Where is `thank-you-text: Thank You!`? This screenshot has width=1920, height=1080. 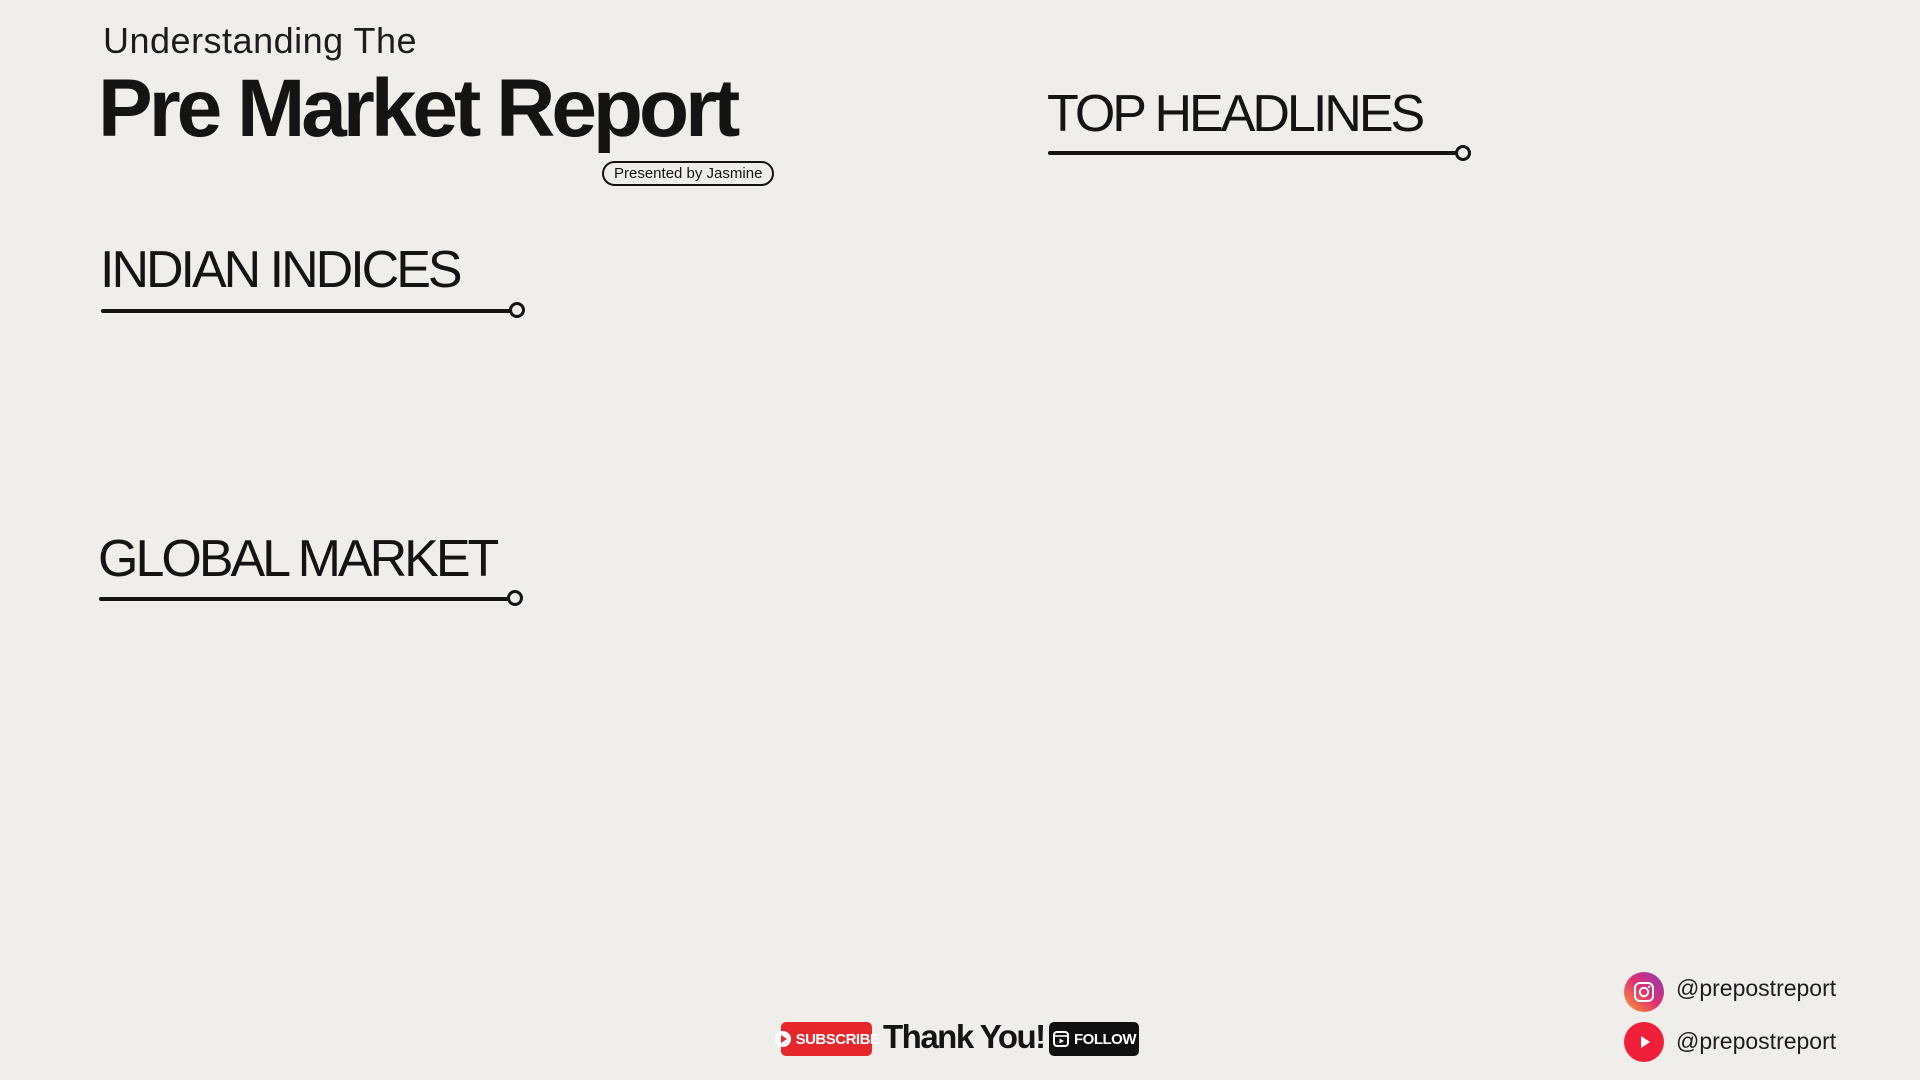 thank-you-text: Thank You! is located at coordinates (964, 1036).